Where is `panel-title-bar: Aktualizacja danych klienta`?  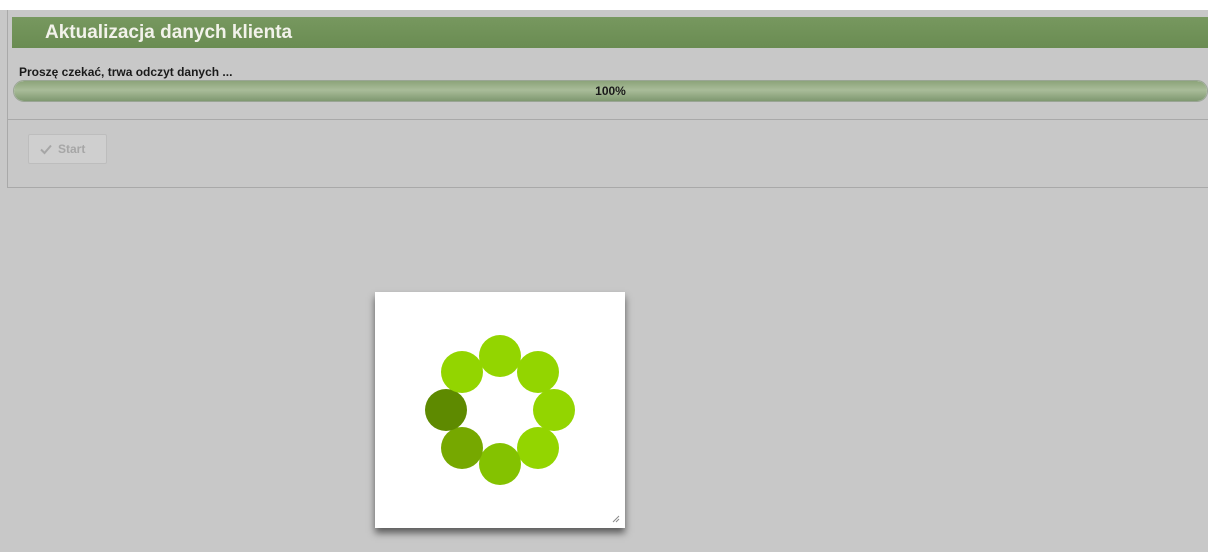
panel-title-bar: Aktualizacja danych klienta is located at coordinates (610, 32).